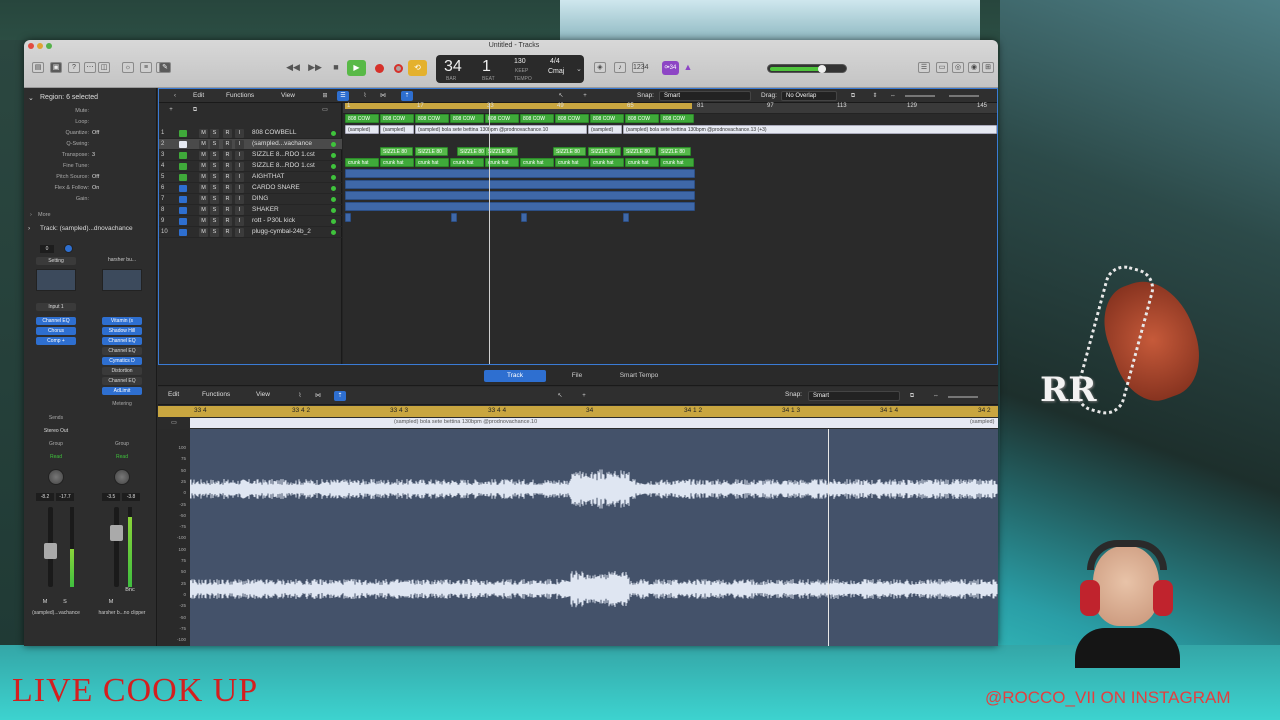 The image size is (1280, 720). What do you see at coordinates (90, 190) in the screenshot?
I see `inspector-row: Flex & Follow: On` at bounding box center [90, 190].